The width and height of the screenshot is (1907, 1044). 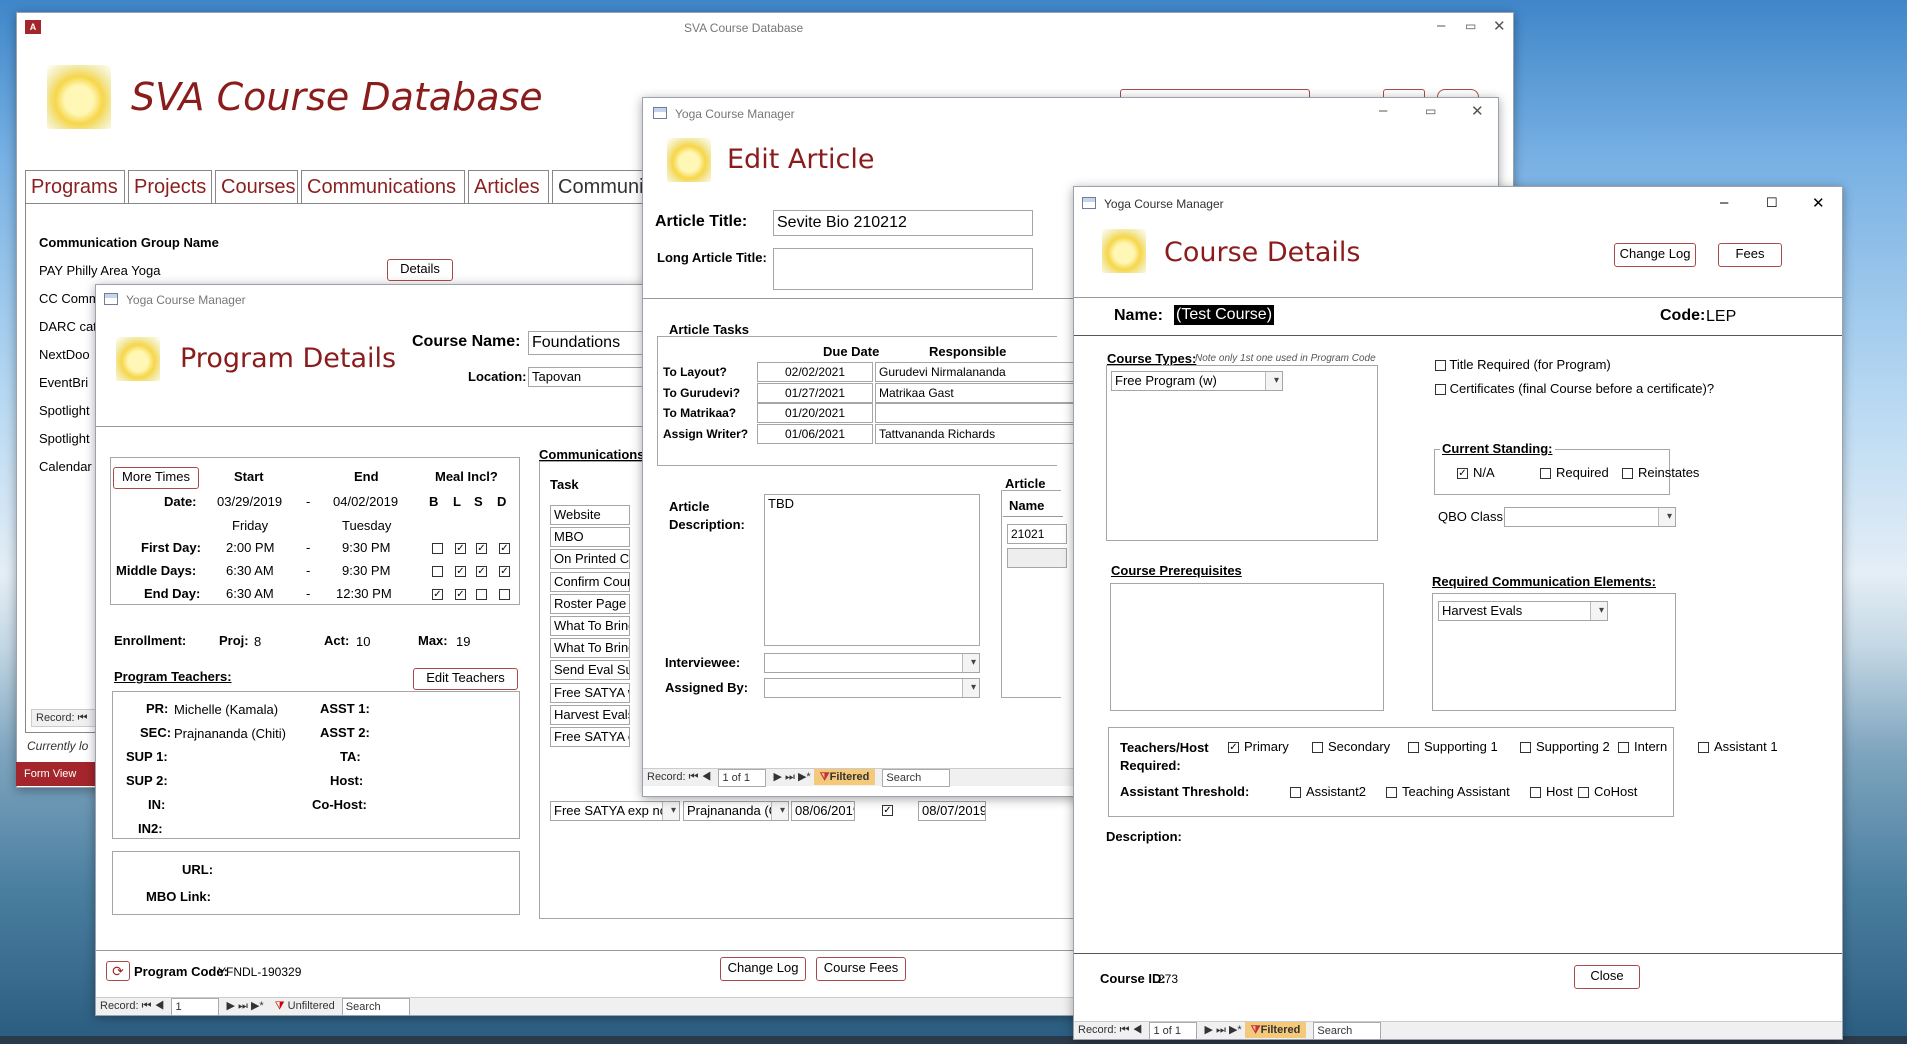 What do you see at coordinates (590, 603) in the screenshot?
I see `task-item: Roster Page on` at bounding box center [590, 603].